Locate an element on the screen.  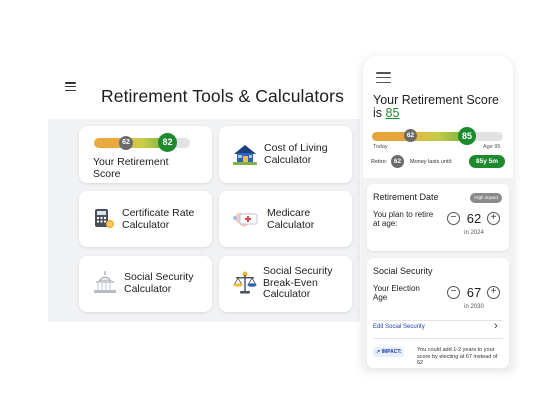
today-label: Today is located at coordinates (380, 147).